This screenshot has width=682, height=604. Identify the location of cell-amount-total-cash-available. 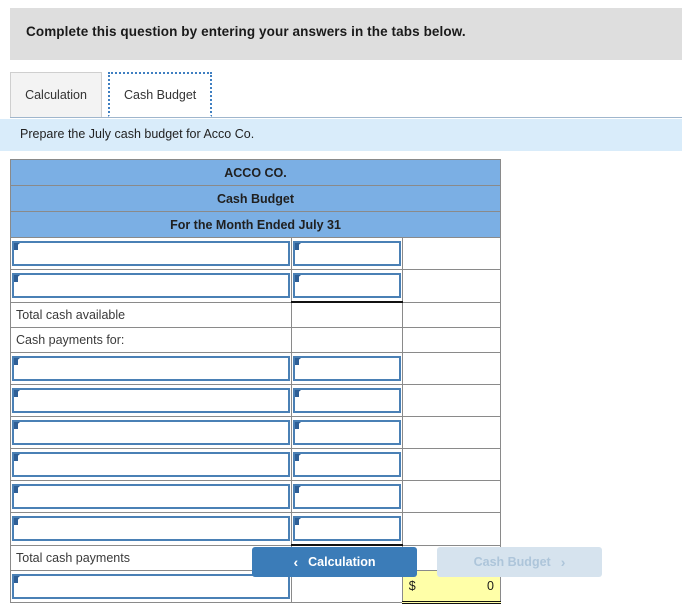
(346, 314).